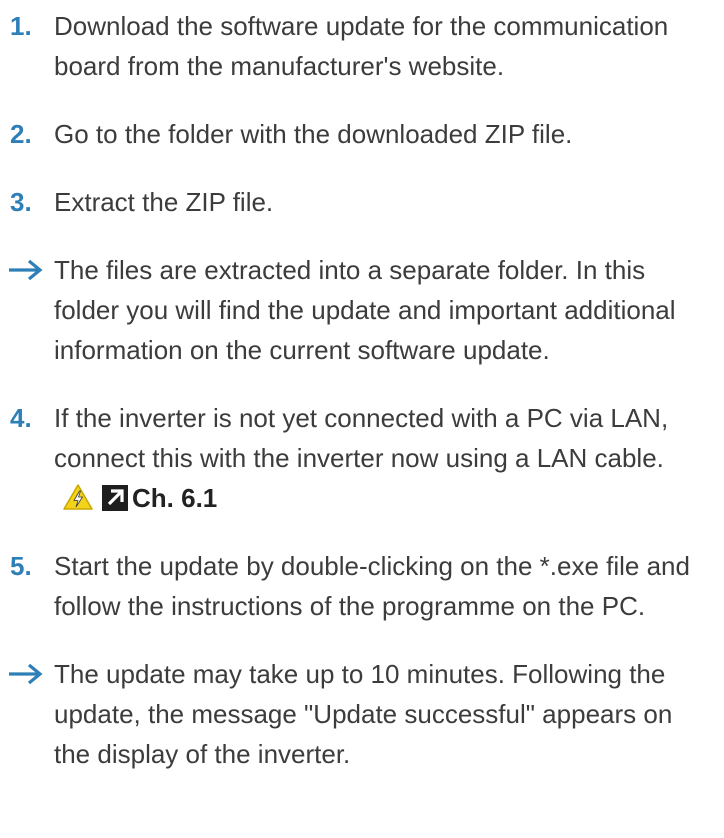  Describe the element at coordinates (21, 134) in the screenshot. I see `step-number: 2.` at that location.